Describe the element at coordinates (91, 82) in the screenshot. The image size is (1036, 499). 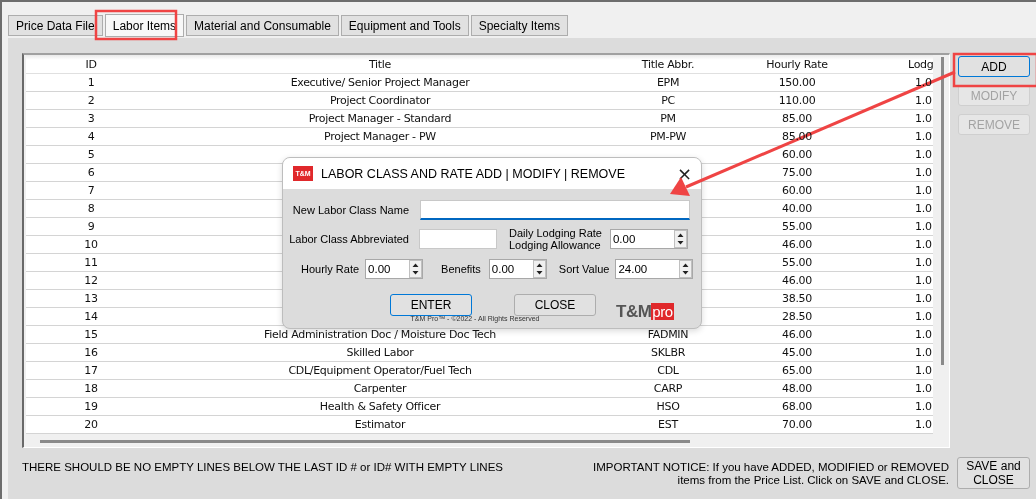
I see `table-cell-text: 1` at that location.